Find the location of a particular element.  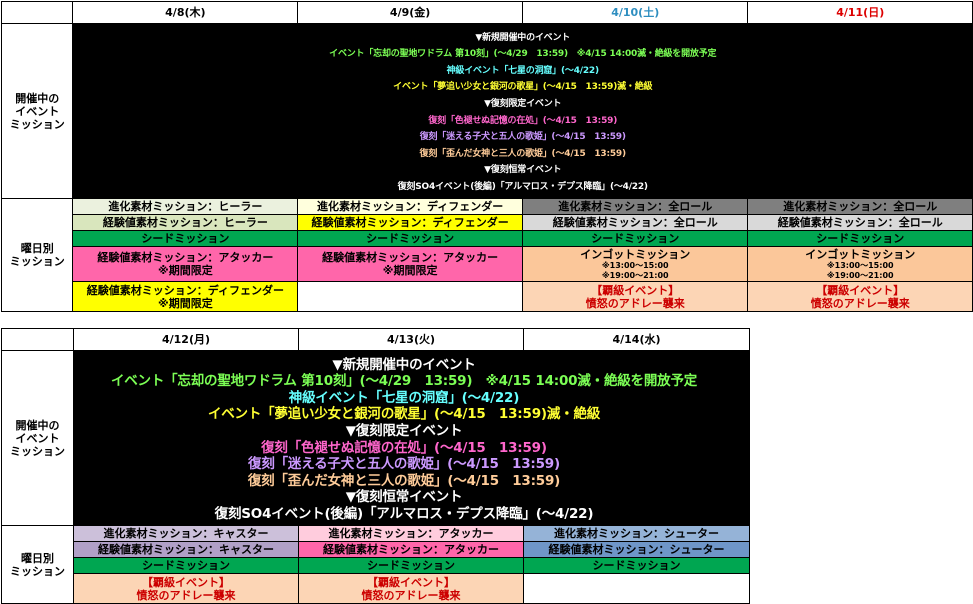

date-header: 4/12(月) is located at coordinates (186, 339).